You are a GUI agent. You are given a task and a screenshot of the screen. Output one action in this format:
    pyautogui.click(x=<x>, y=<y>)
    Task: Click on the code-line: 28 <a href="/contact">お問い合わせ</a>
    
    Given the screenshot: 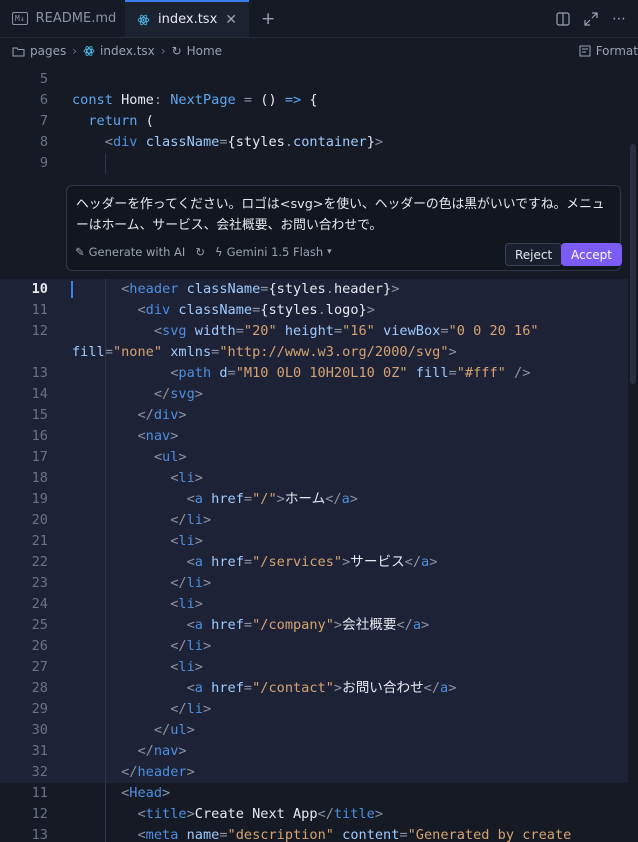 What is the action you would take?
    pyautogui.click(x=314, y=688)
    